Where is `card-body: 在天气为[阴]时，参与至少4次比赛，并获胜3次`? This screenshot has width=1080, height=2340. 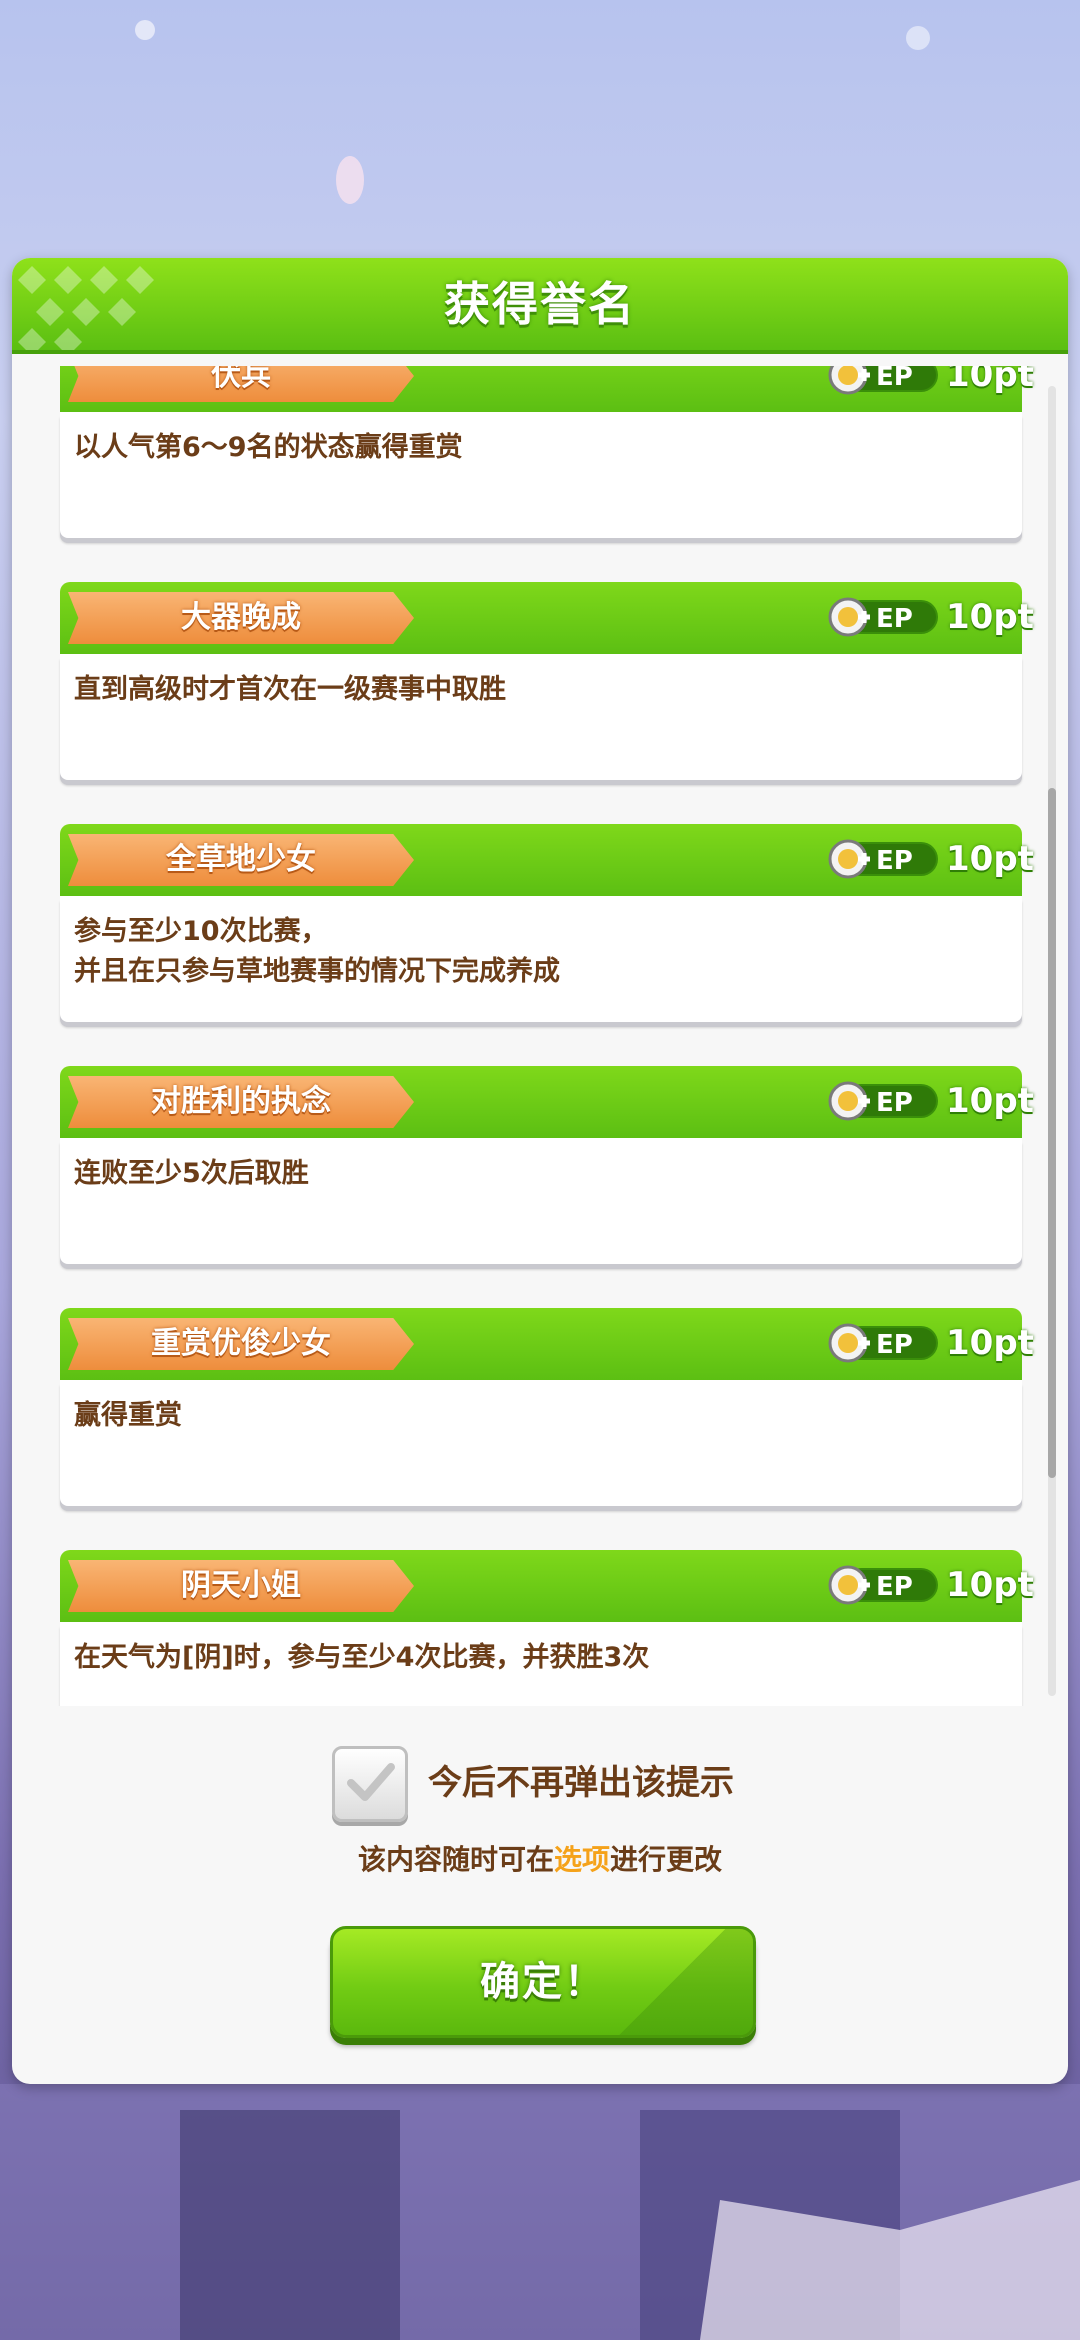 card-body: 在天气为[阴]时，参与至少4次比赛，并获胜3次 is located at coordinates (541, 1664).